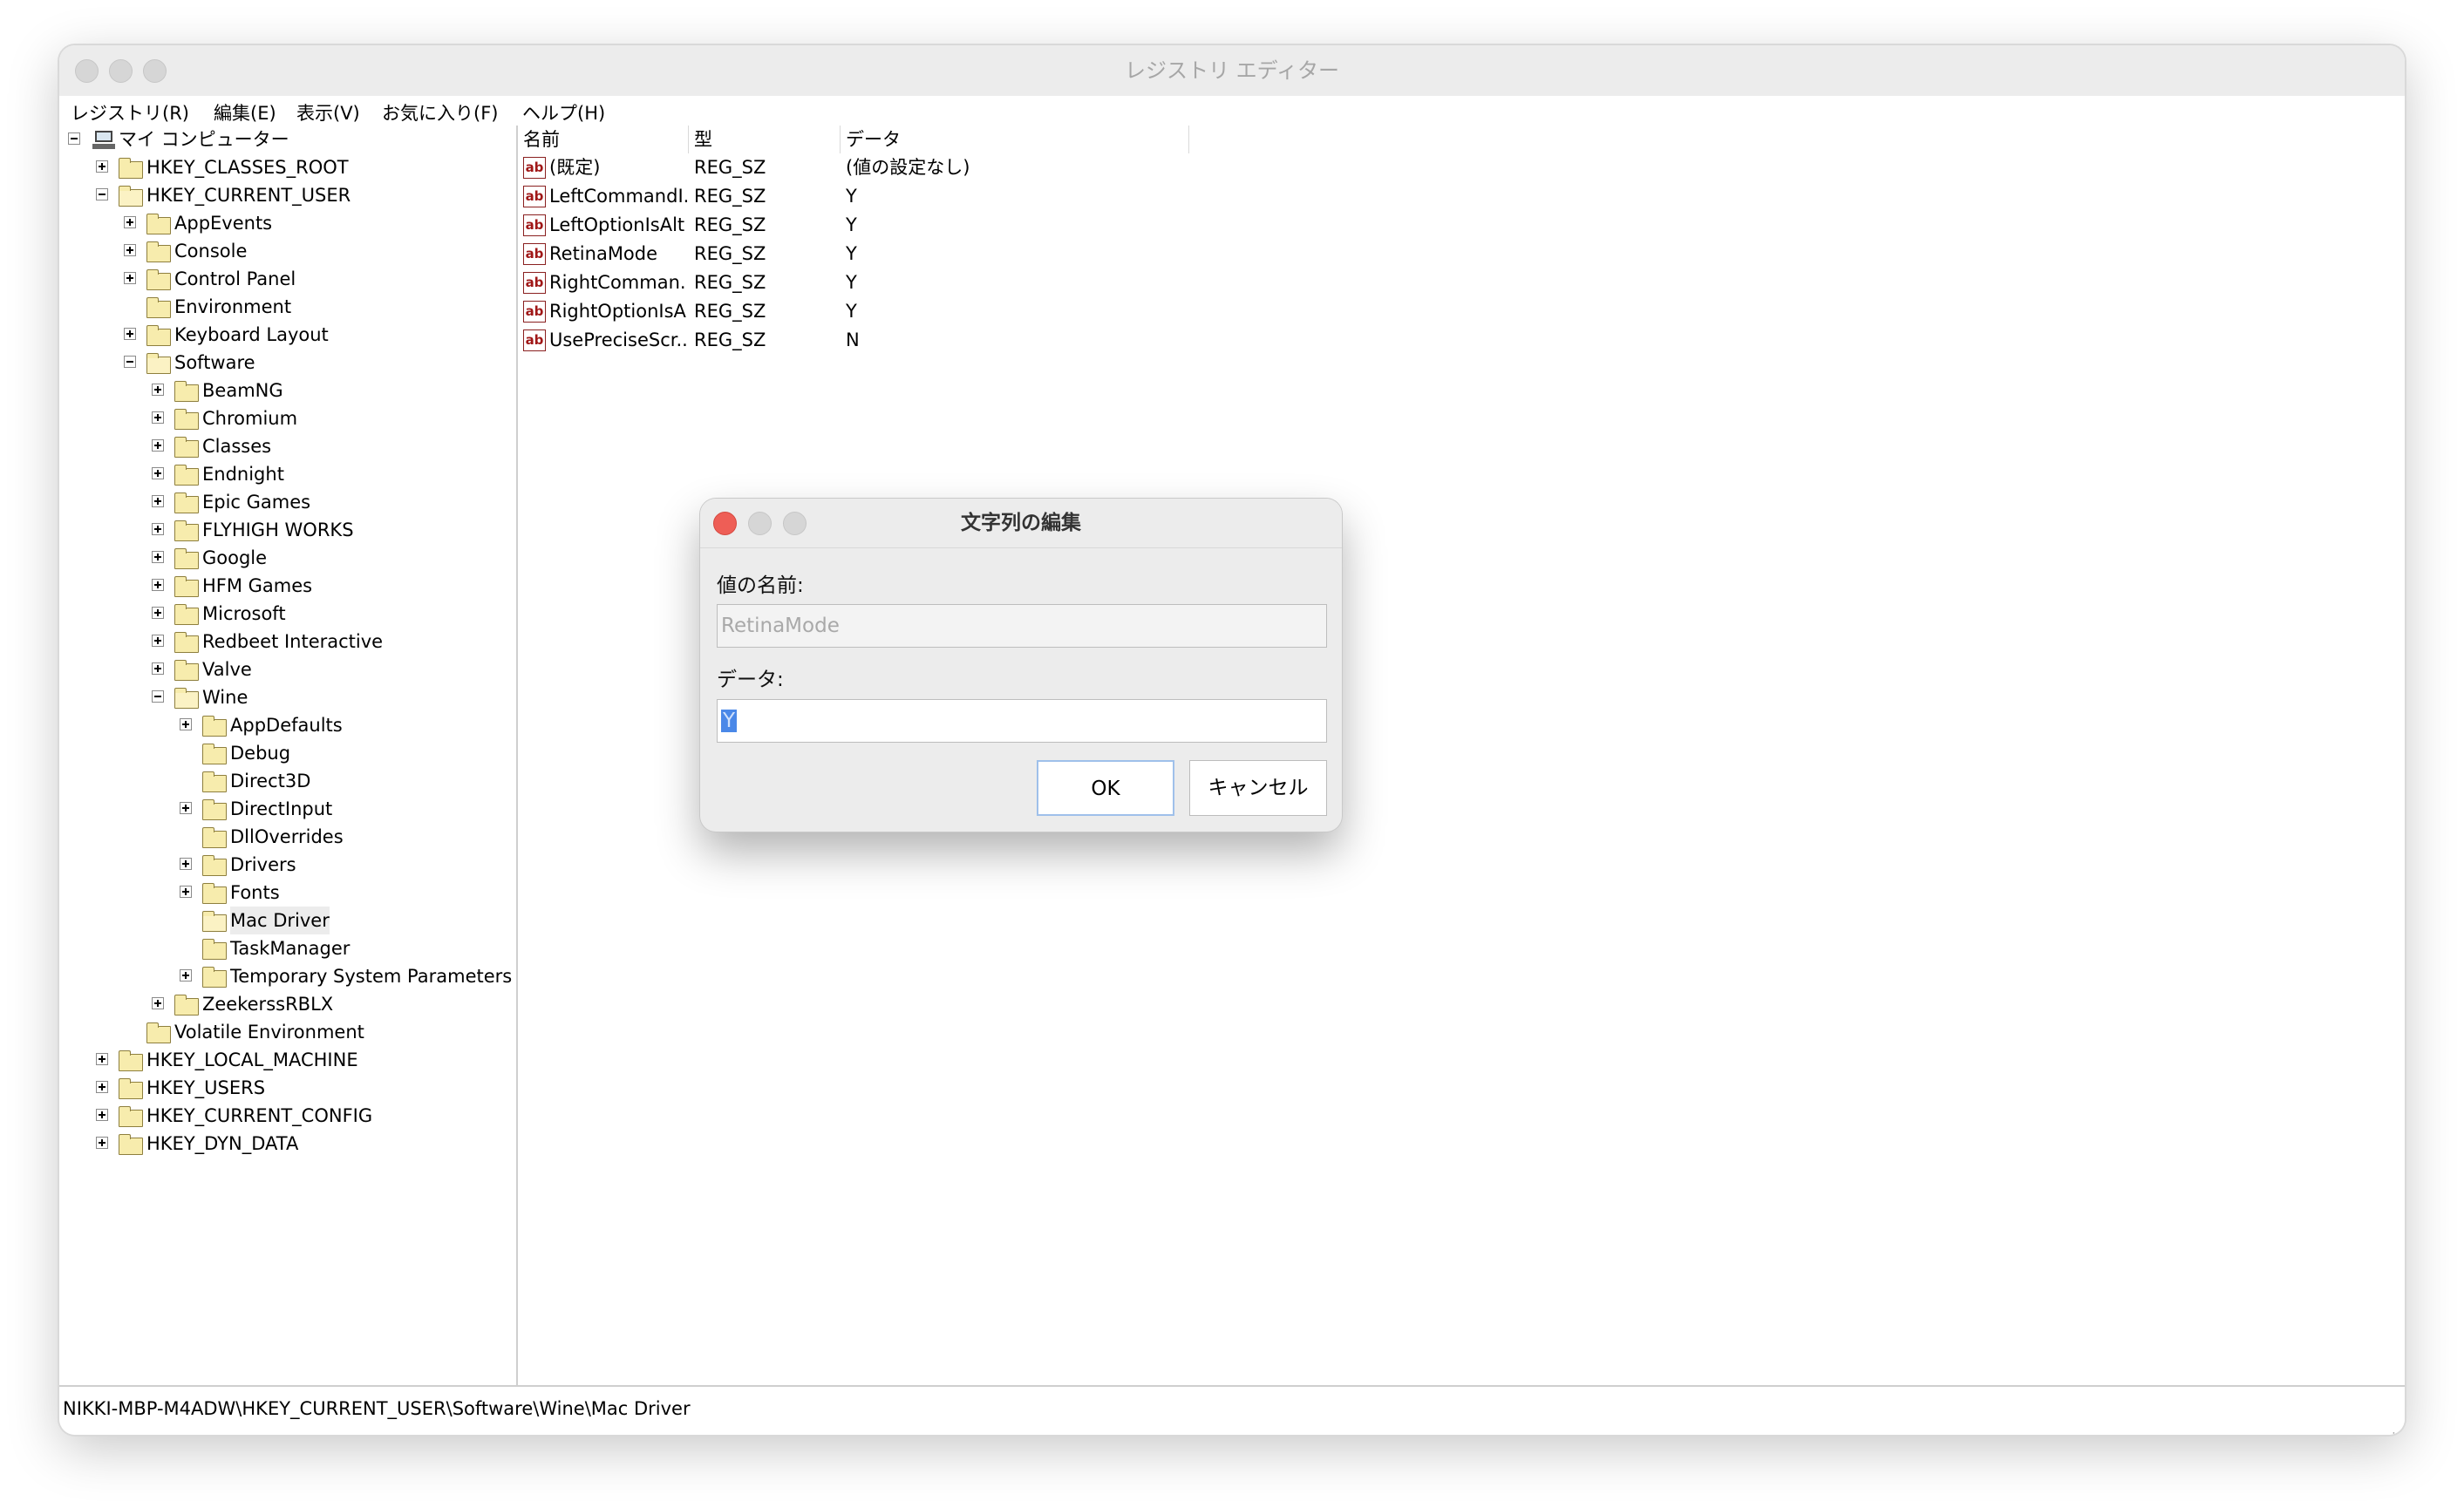  What do you see at coordinates (765, 139) in the screenshot?
I see `column-header-type: 型` at bounding box center [765, 139].